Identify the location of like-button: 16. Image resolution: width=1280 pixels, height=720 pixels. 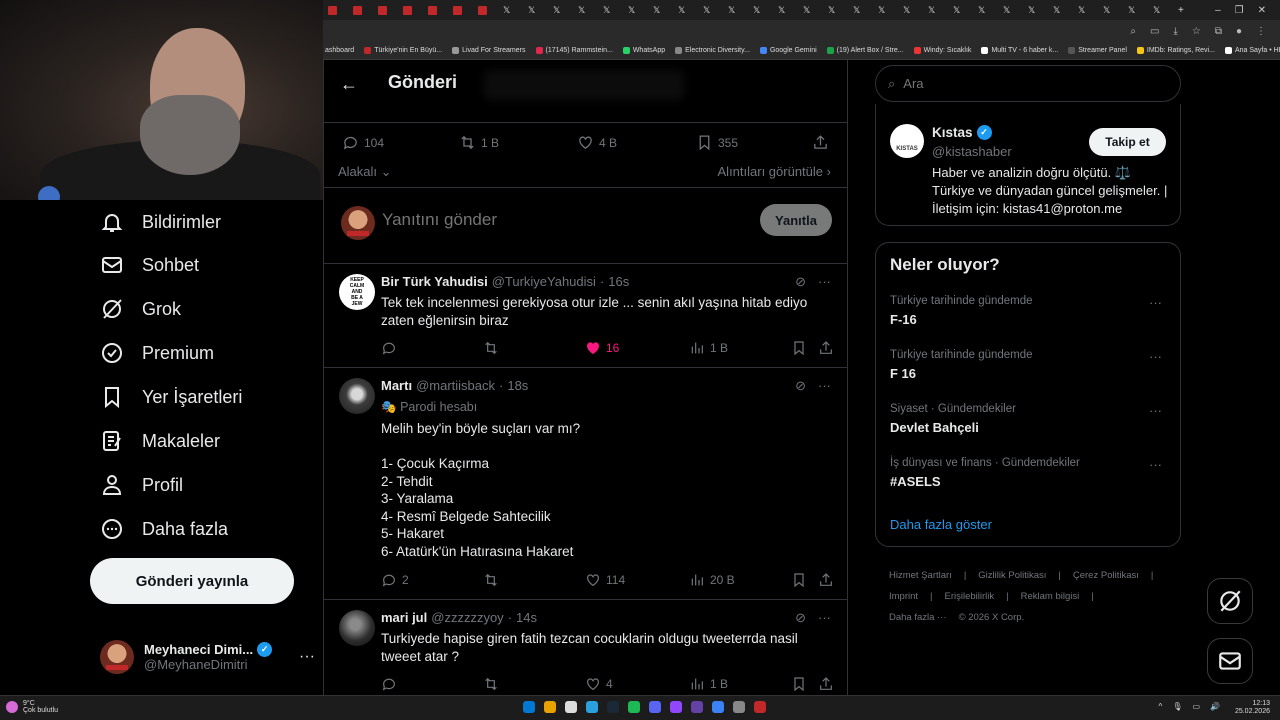
(602, 348).